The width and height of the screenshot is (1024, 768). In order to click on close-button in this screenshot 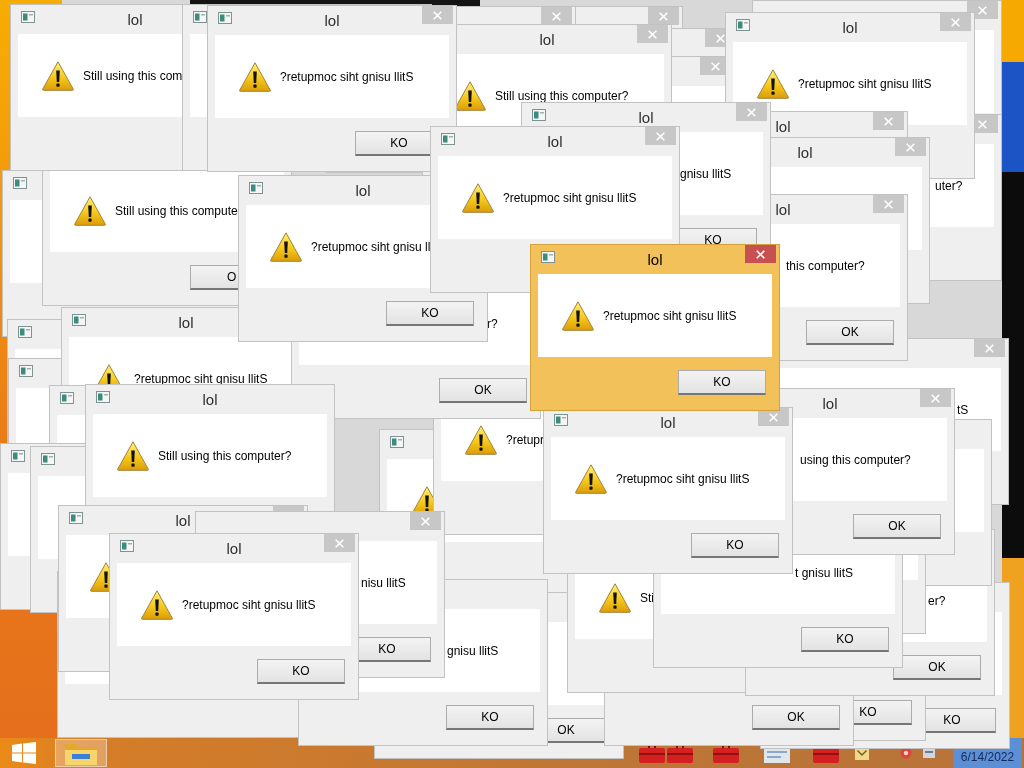, I will do `click(760, 254)`.